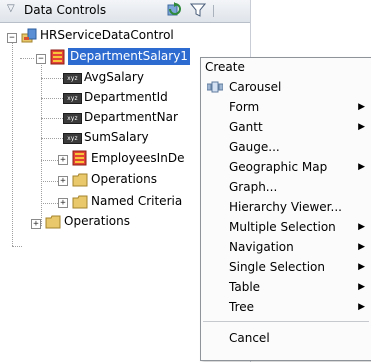 This screenshot has width=371, height=362. What do you see at coordinates (129, 56) in the screenshot?
I see `tree-node-departmentsalary1: DepartmentSalary1` at bounding box center [129, 56].